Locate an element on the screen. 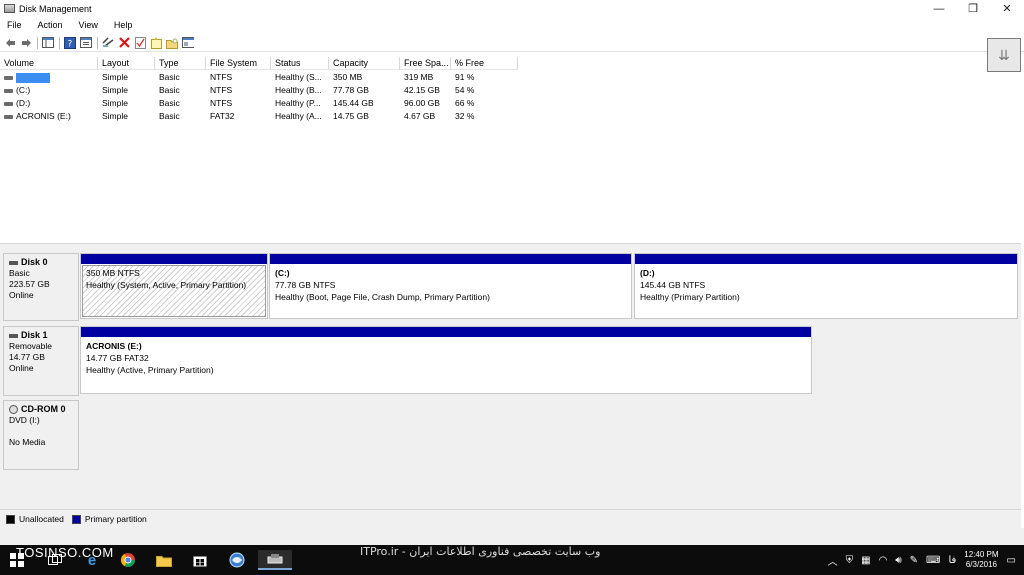 Image resolution: width=1024 pixels, height=575 pixels. cdrom-0-kind: DVD (I:) is located at coordinates (24, 420).